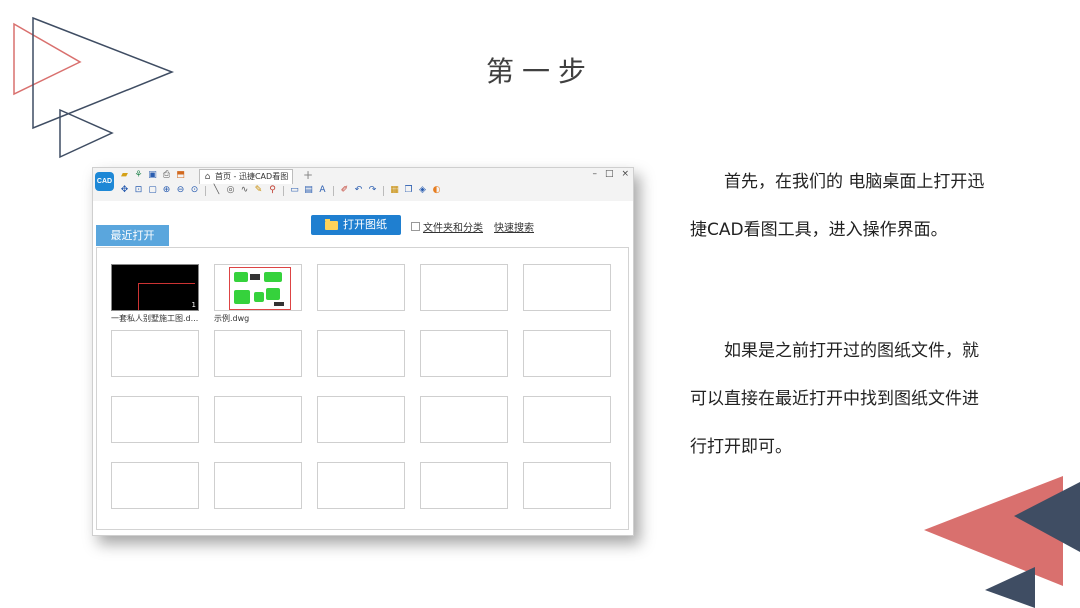 Image resolution: width=1080 pixels, height=608 pixels. What do you see at coordinates (294, 190) in the screenshot?
I see `layer-icon: ▭` at bounding box center [294, 190].